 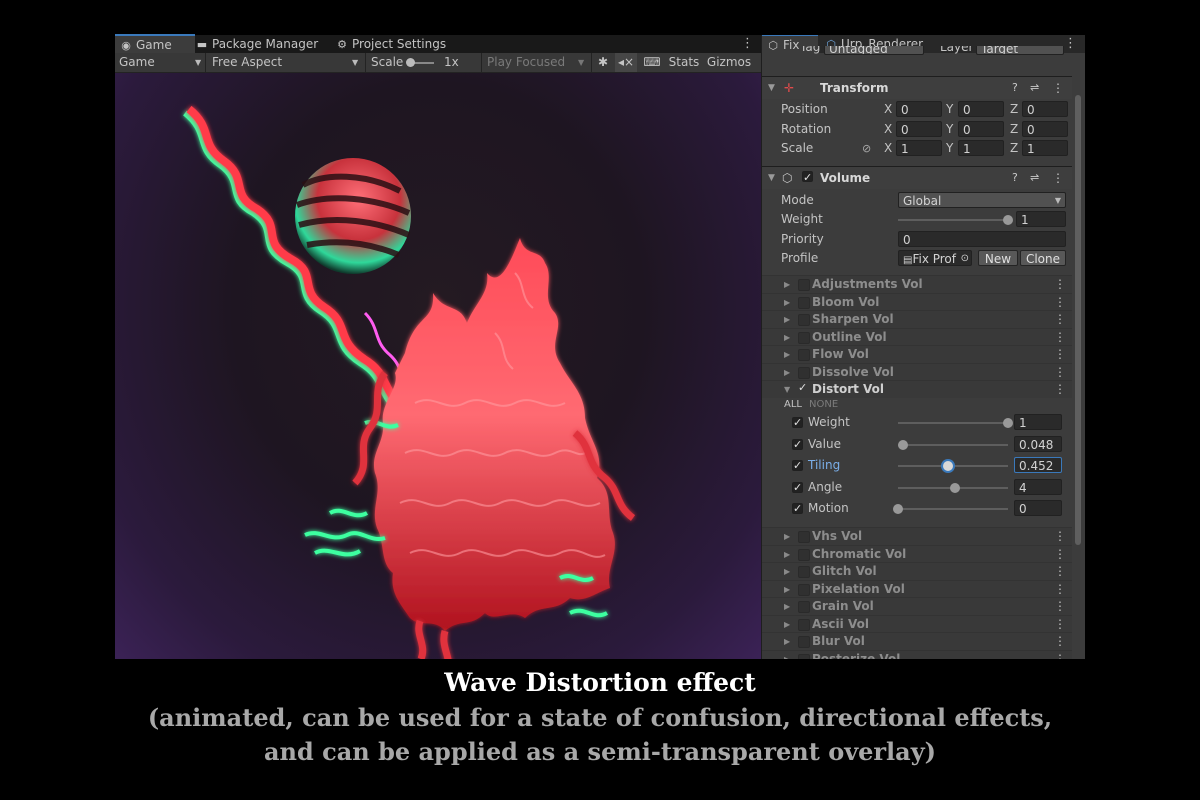 I want to click on position-z-field: 0, so click(x=1045, y=109).